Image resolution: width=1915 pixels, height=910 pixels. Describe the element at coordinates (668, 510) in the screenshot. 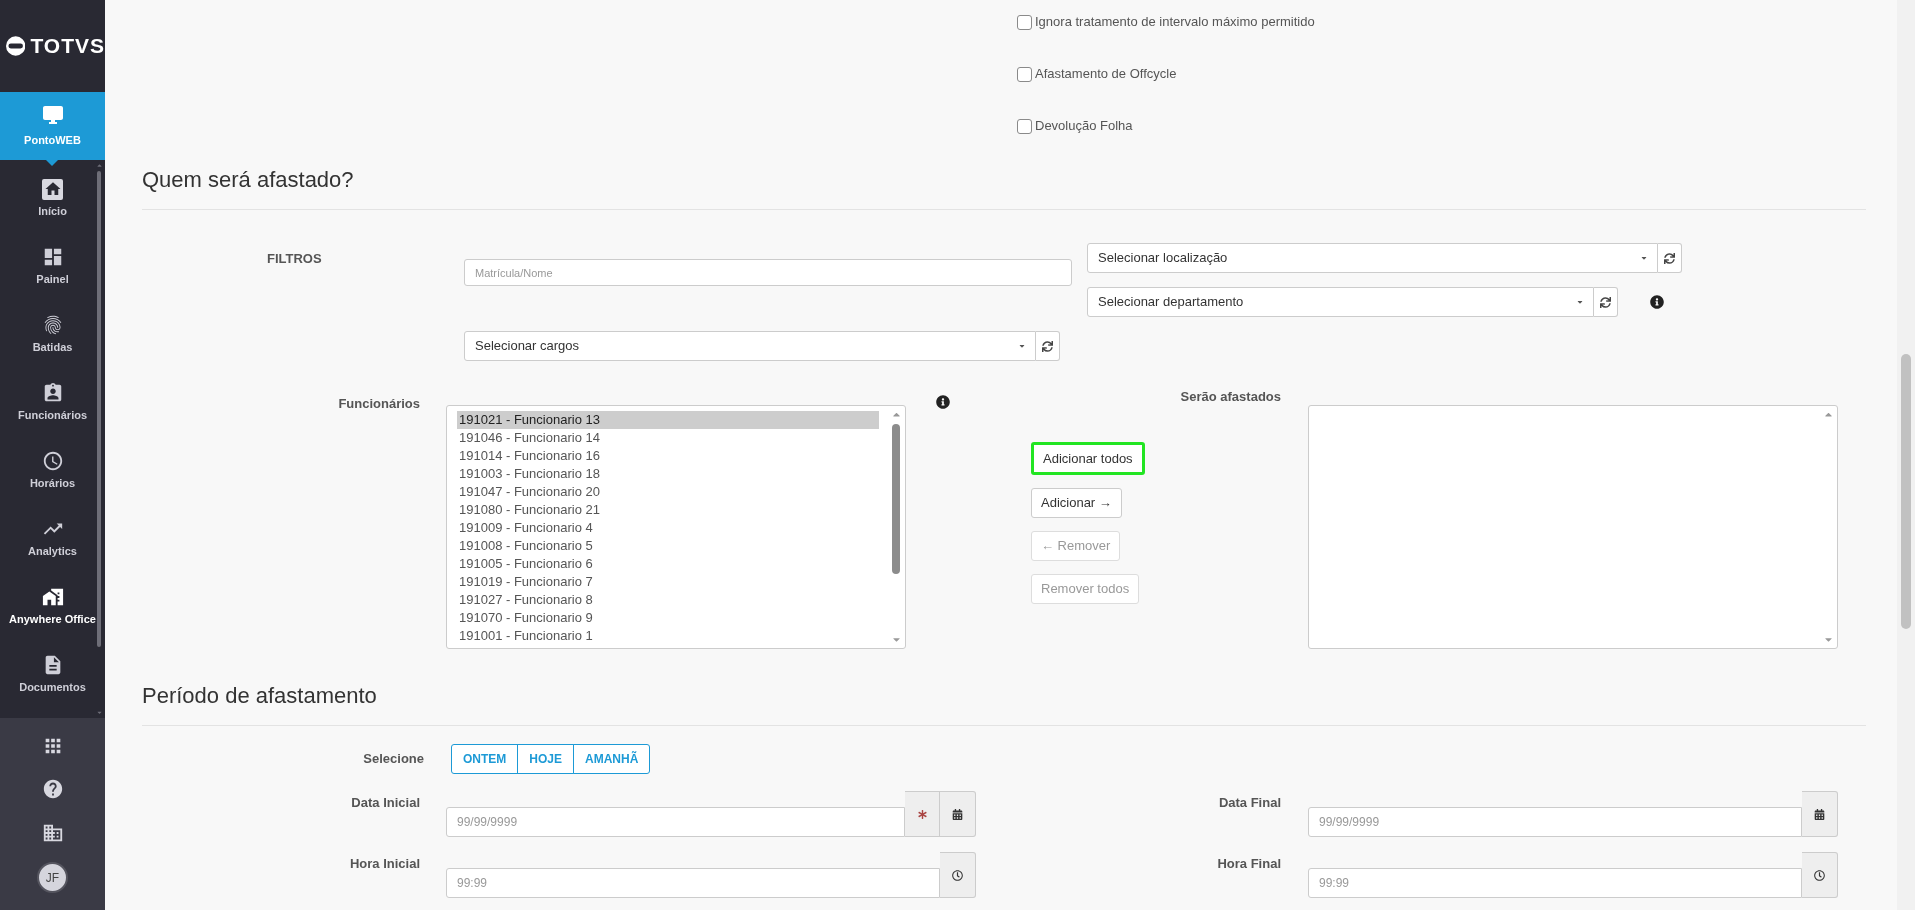

I see `list-item: 191080 - Funcionario 21` at that location.